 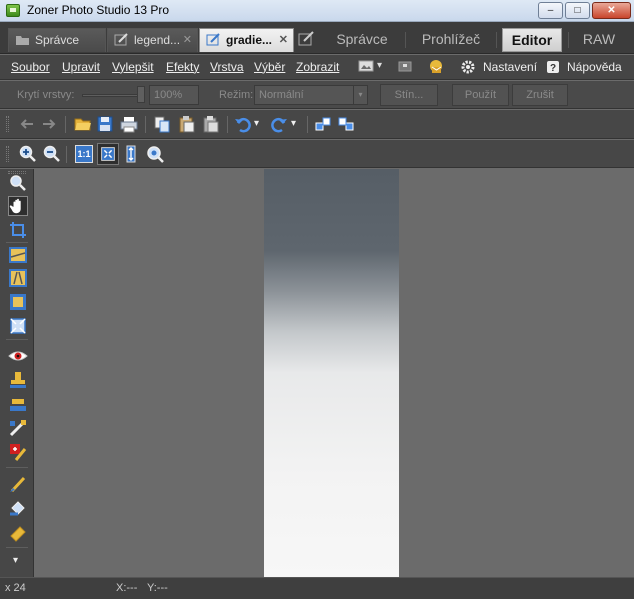 What do you see at coordinates (49, 124) in the screenshot?
I see `redo-arrow-icon` at bounding box center [49, 124].